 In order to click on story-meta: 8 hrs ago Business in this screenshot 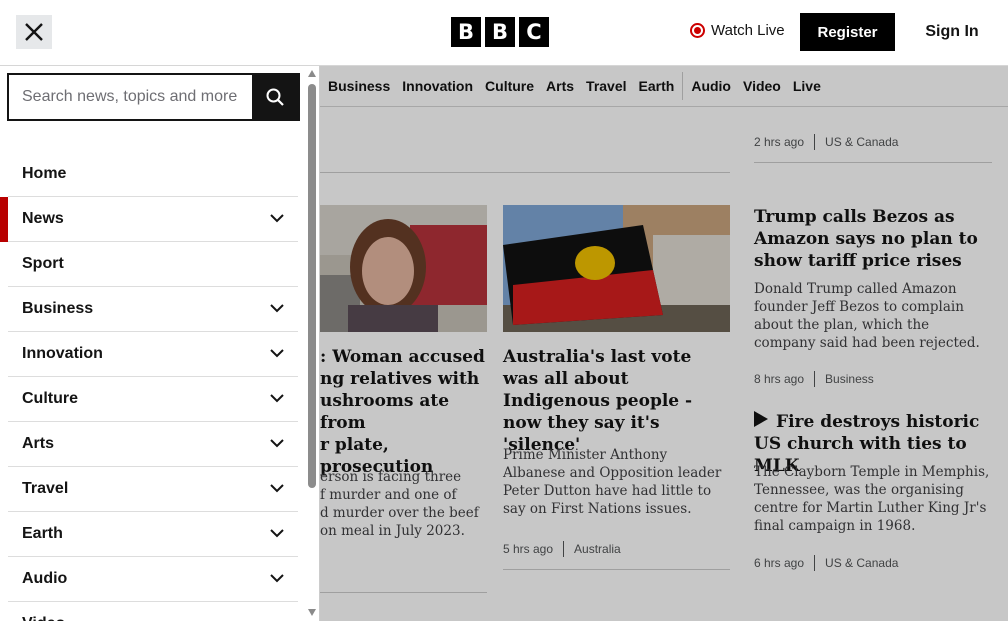, I will do `click(814, 379)`.